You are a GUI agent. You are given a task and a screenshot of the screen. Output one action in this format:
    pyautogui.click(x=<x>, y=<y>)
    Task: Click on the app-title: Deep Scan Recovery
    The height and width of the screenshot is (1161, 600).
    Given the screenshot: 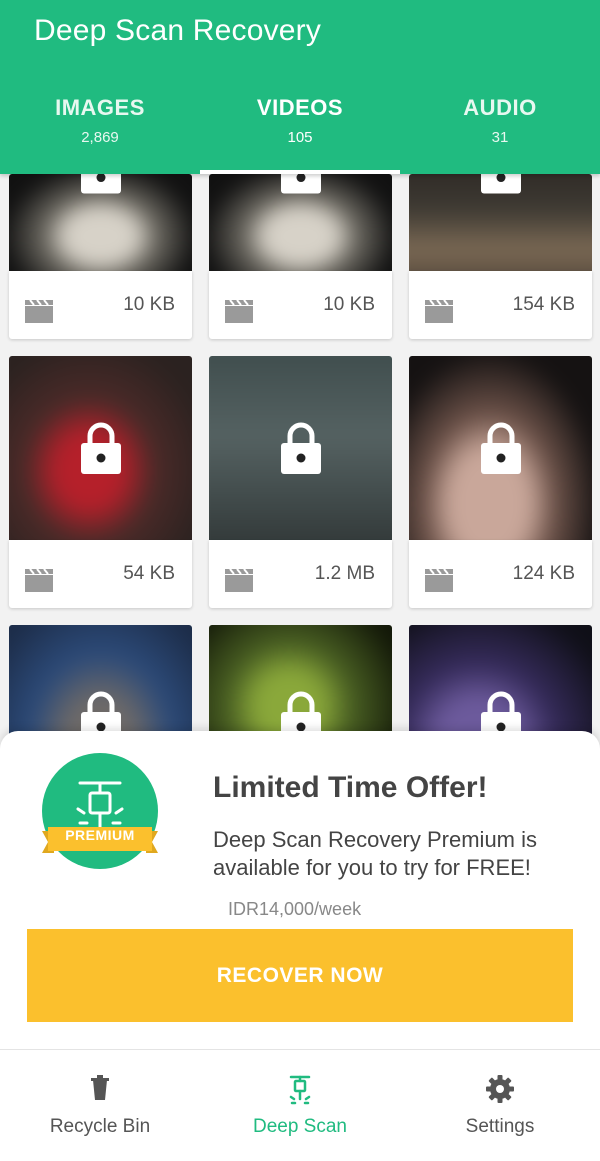 What is the action you would take?
    pyautogui.click(x=178, y=30)
    